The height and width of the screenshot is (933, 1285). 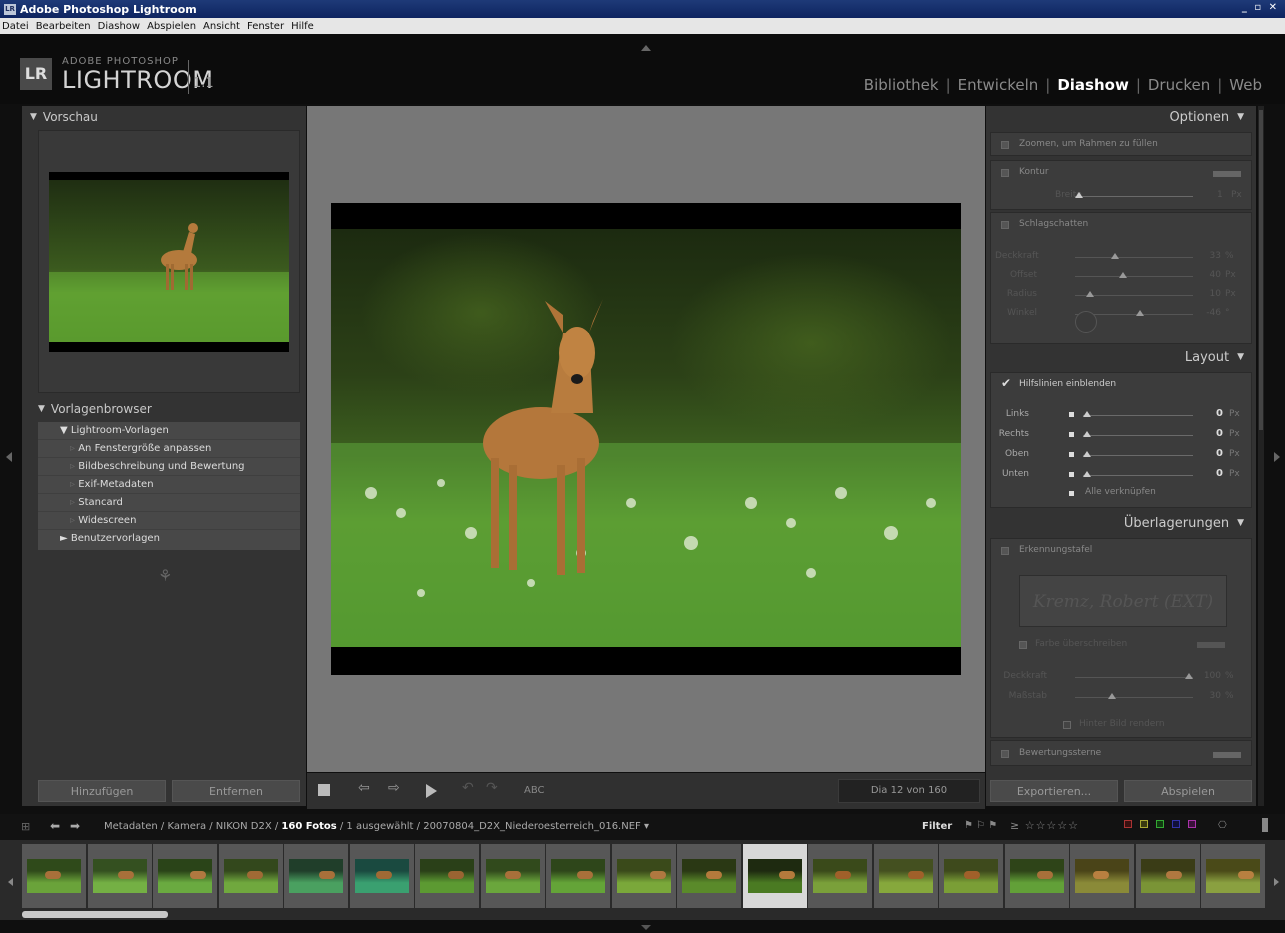 What do you see at coordinates (15, 26) in the screenshot?
I see `menu-datei: Datei` at bounding box center [15, 26].